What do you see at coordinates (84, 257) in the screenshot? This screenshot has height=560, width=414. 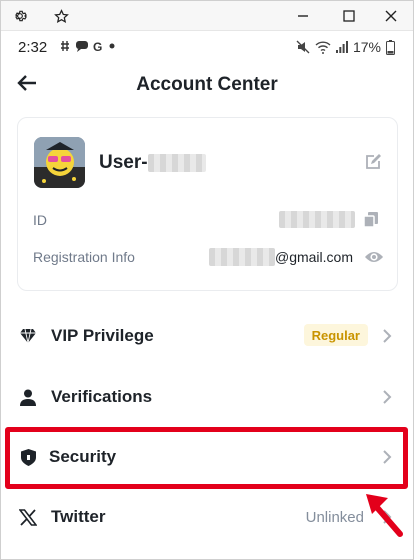 I see `registration-info-label: Registration Info` at bounding box center [84, 257].